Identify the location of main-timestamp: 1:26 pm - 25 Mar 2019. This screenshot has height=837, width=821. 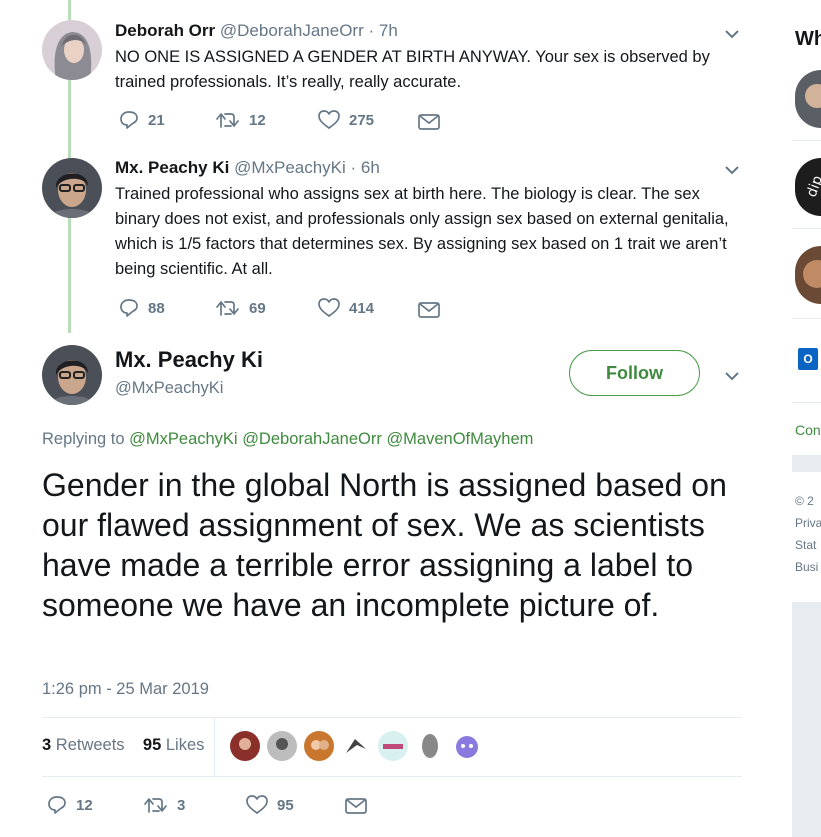
(125, 689).